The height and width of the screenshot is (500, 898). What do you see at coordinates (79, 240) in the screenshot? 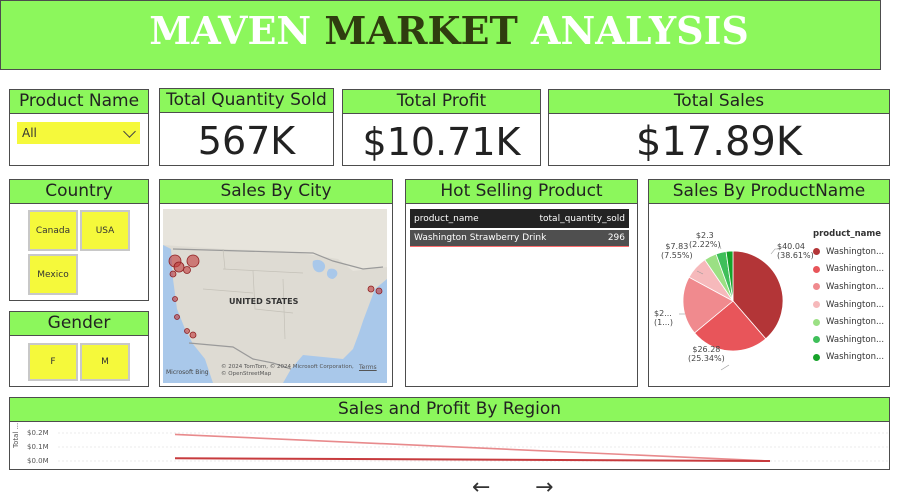
I see `country-slicer: Country Canada USA Mexico` at bounding box center [79, 240].